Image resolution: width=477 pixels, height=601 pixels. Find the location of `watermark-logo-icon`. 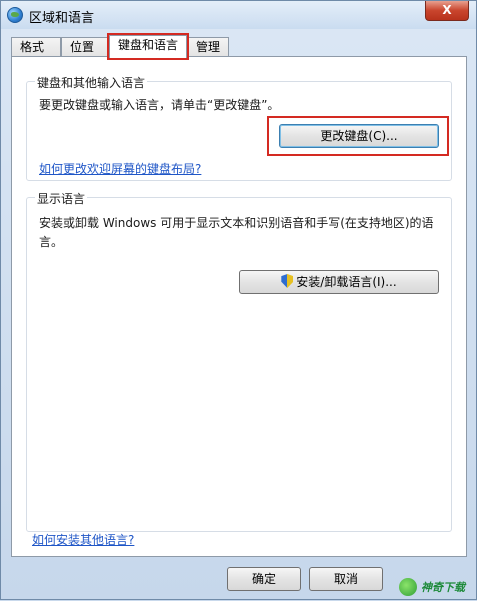

watermark-logo-icon is located at coordinates (408, 587).